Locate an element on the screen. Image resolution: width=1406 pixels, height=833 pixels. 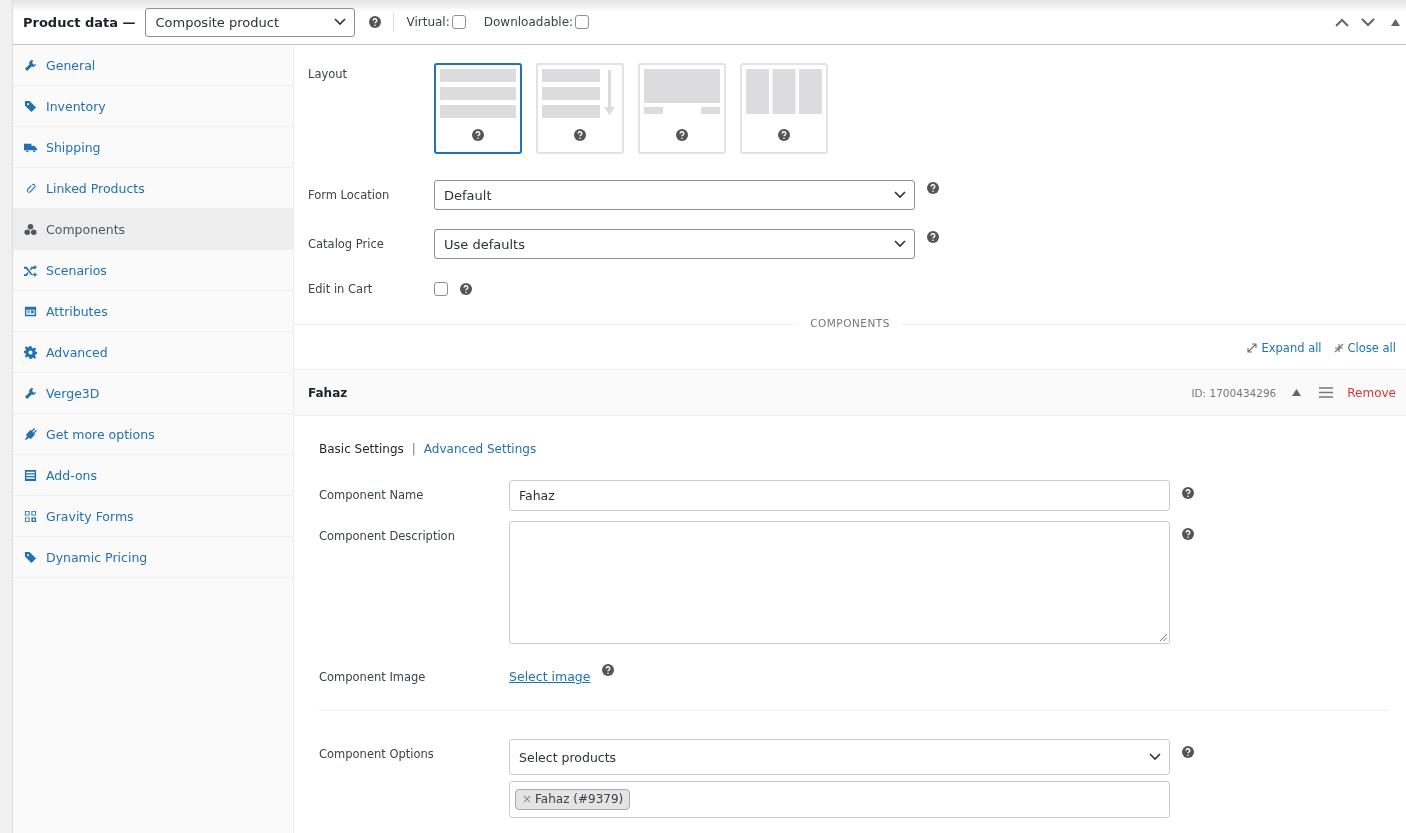
downloadable-label: Downloadable: is located at coordinates (528, 22).